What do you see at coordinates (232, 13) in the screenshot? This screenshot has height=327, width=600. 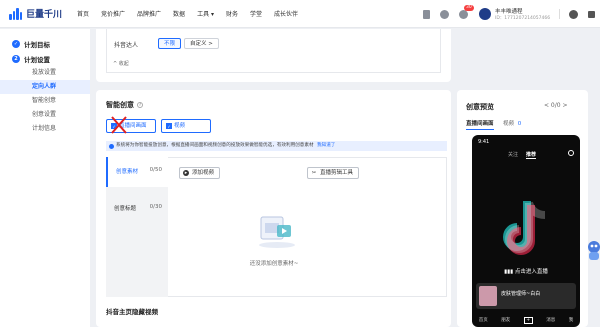 I see `nav-finance: 财务` at bounding box center [232, 13].